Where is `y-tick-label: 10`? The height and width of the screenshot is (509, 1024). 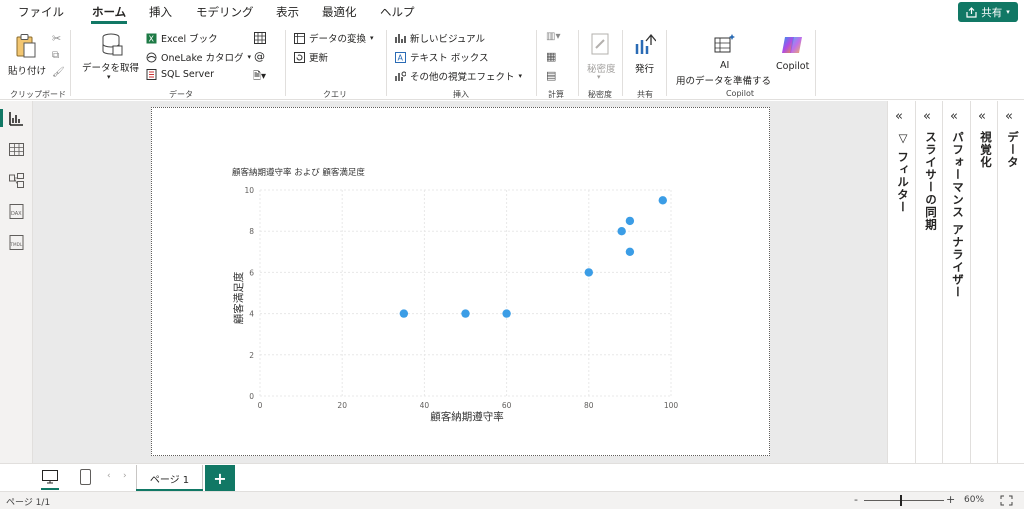 y-tick-label: 10 is located at coordinates (249, 190).